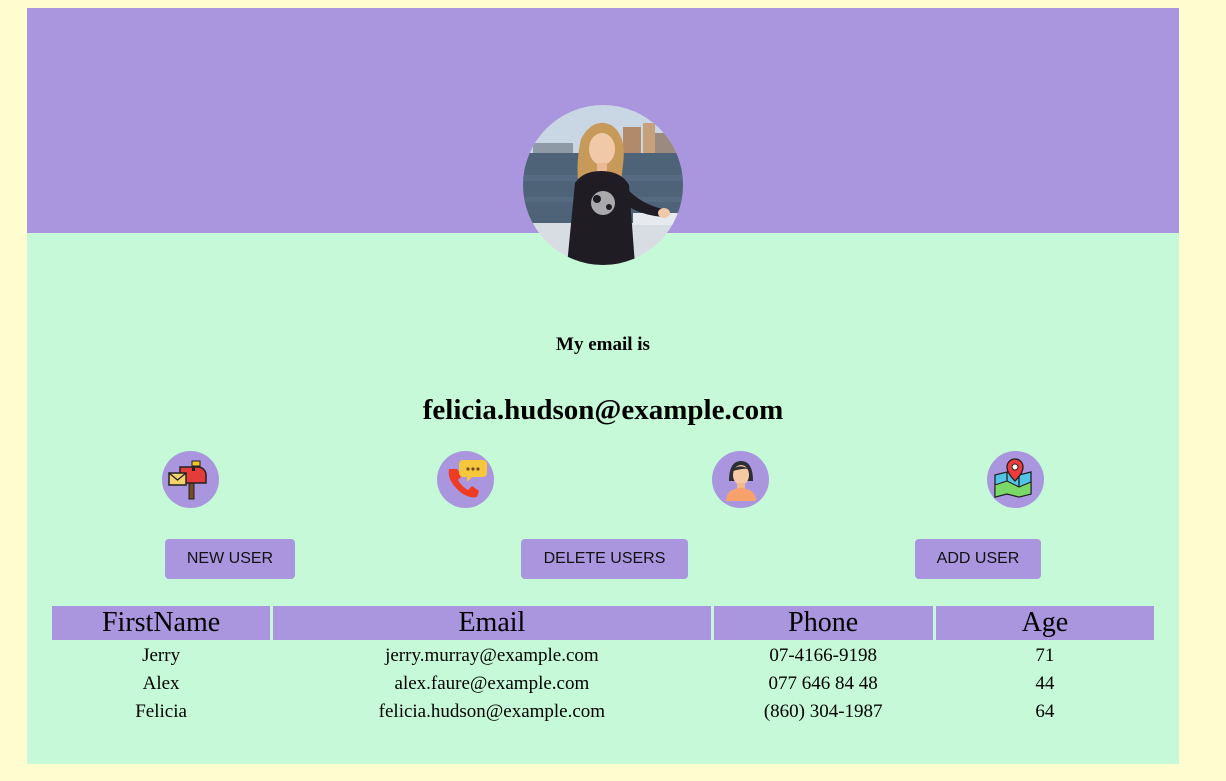 The image size is (1226, 781). Describe the element at coordinates (603, 185) in the screenshot. I see `avatar` at that location.